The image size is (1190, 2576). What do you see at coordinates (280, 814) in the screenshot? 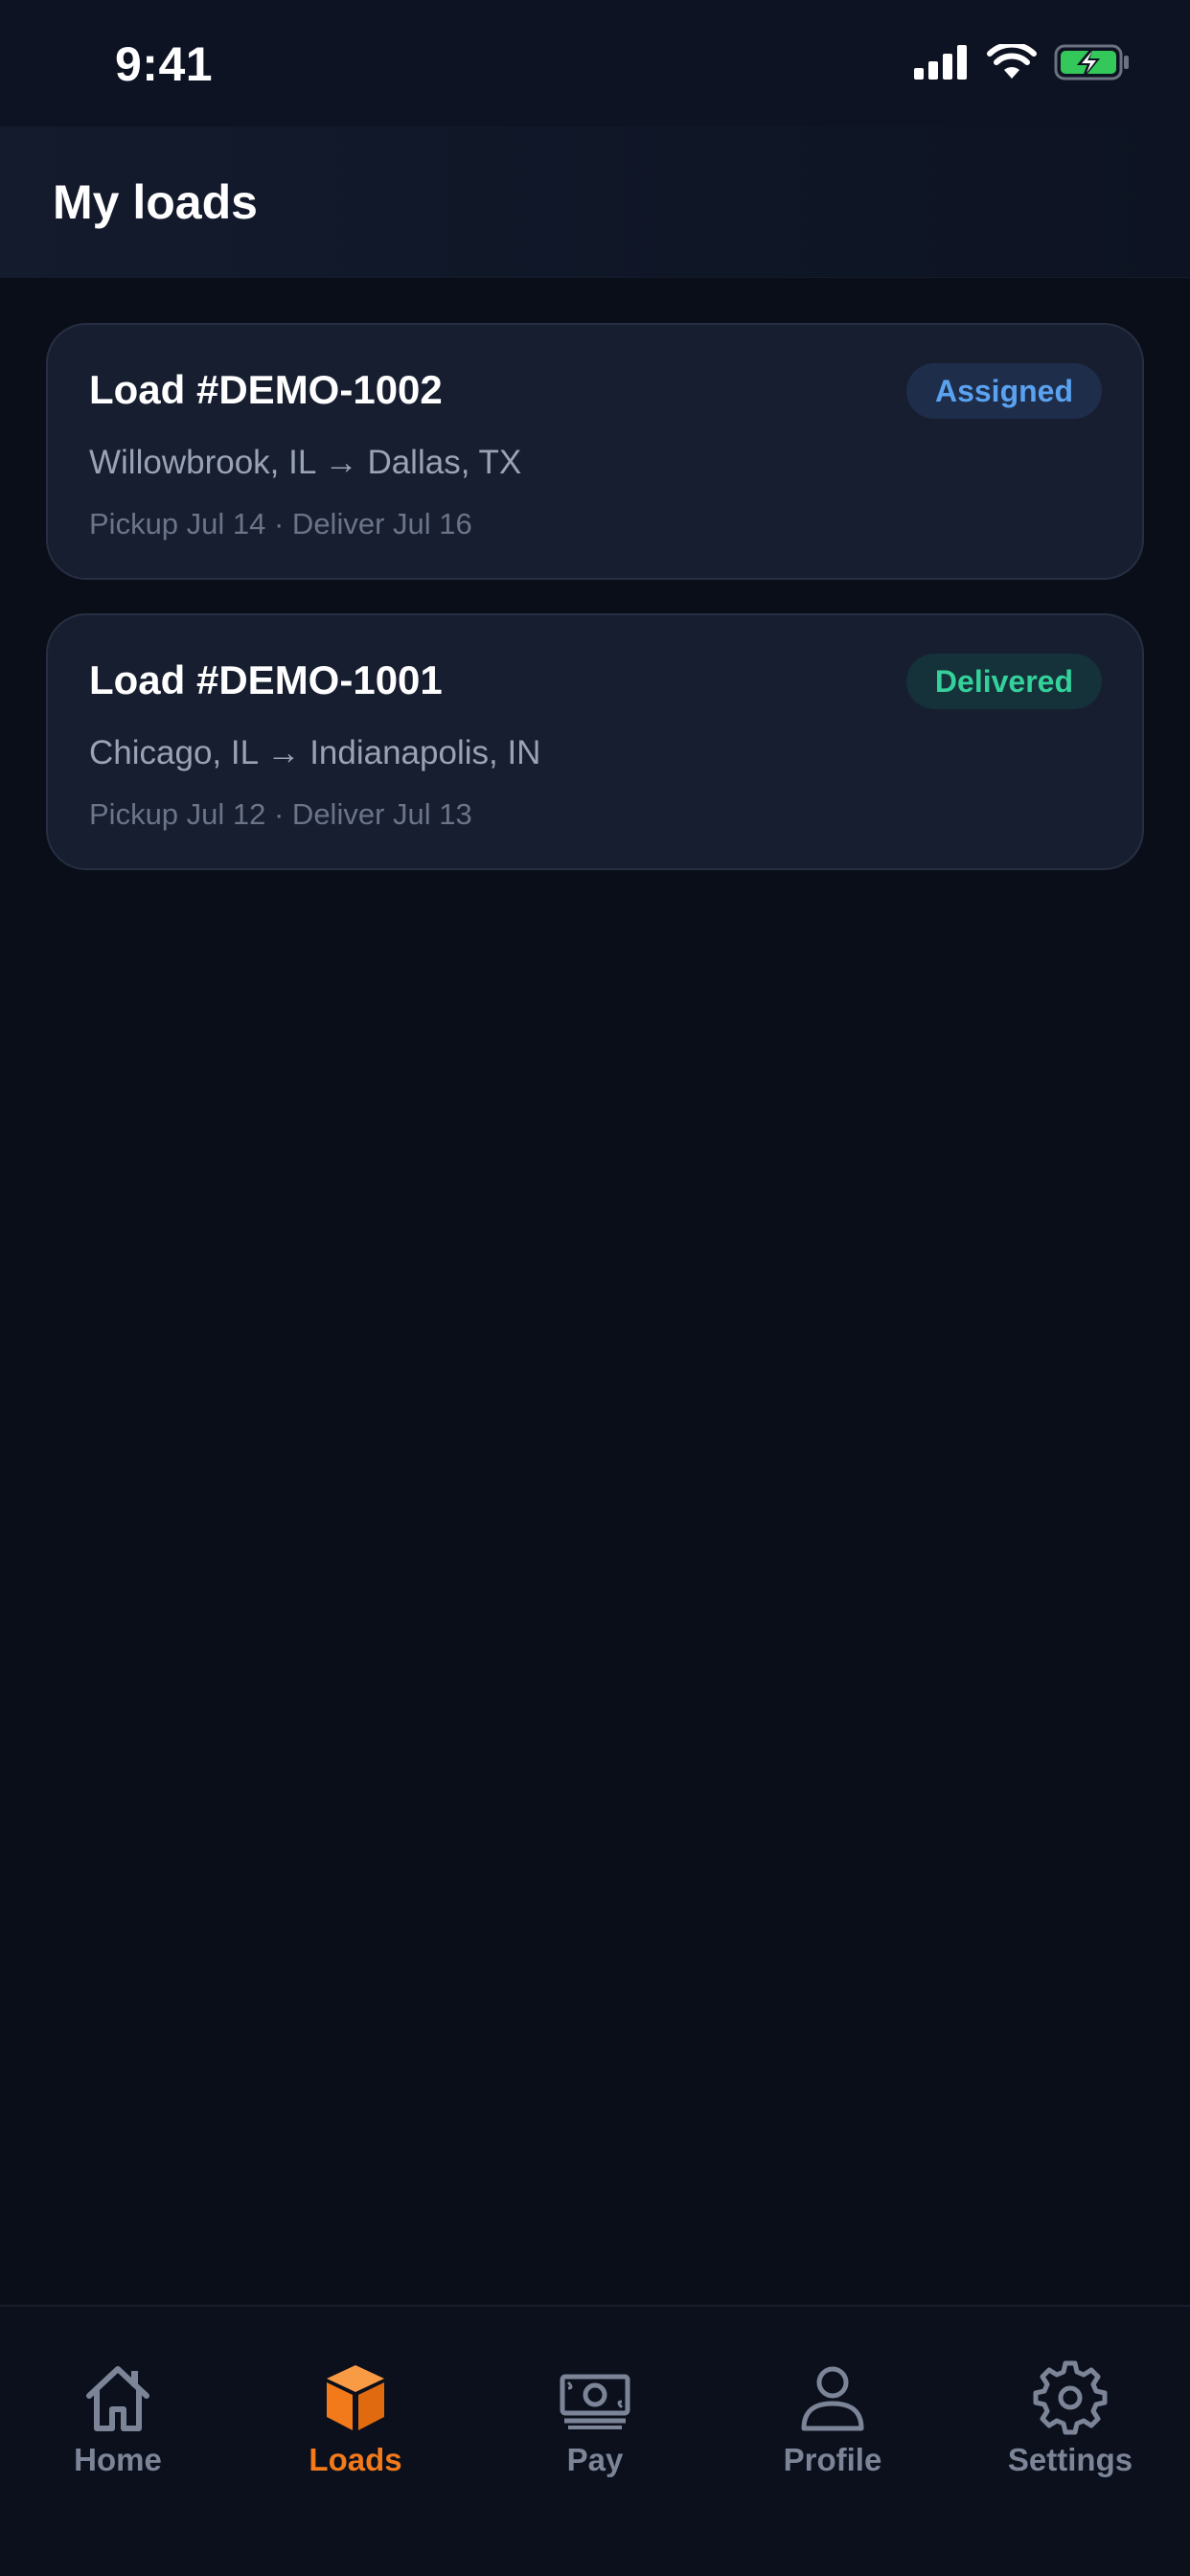
I see `load-dates: Pickup Jul 12 · Deliver Jul 13` at bounding box center [280, 814].